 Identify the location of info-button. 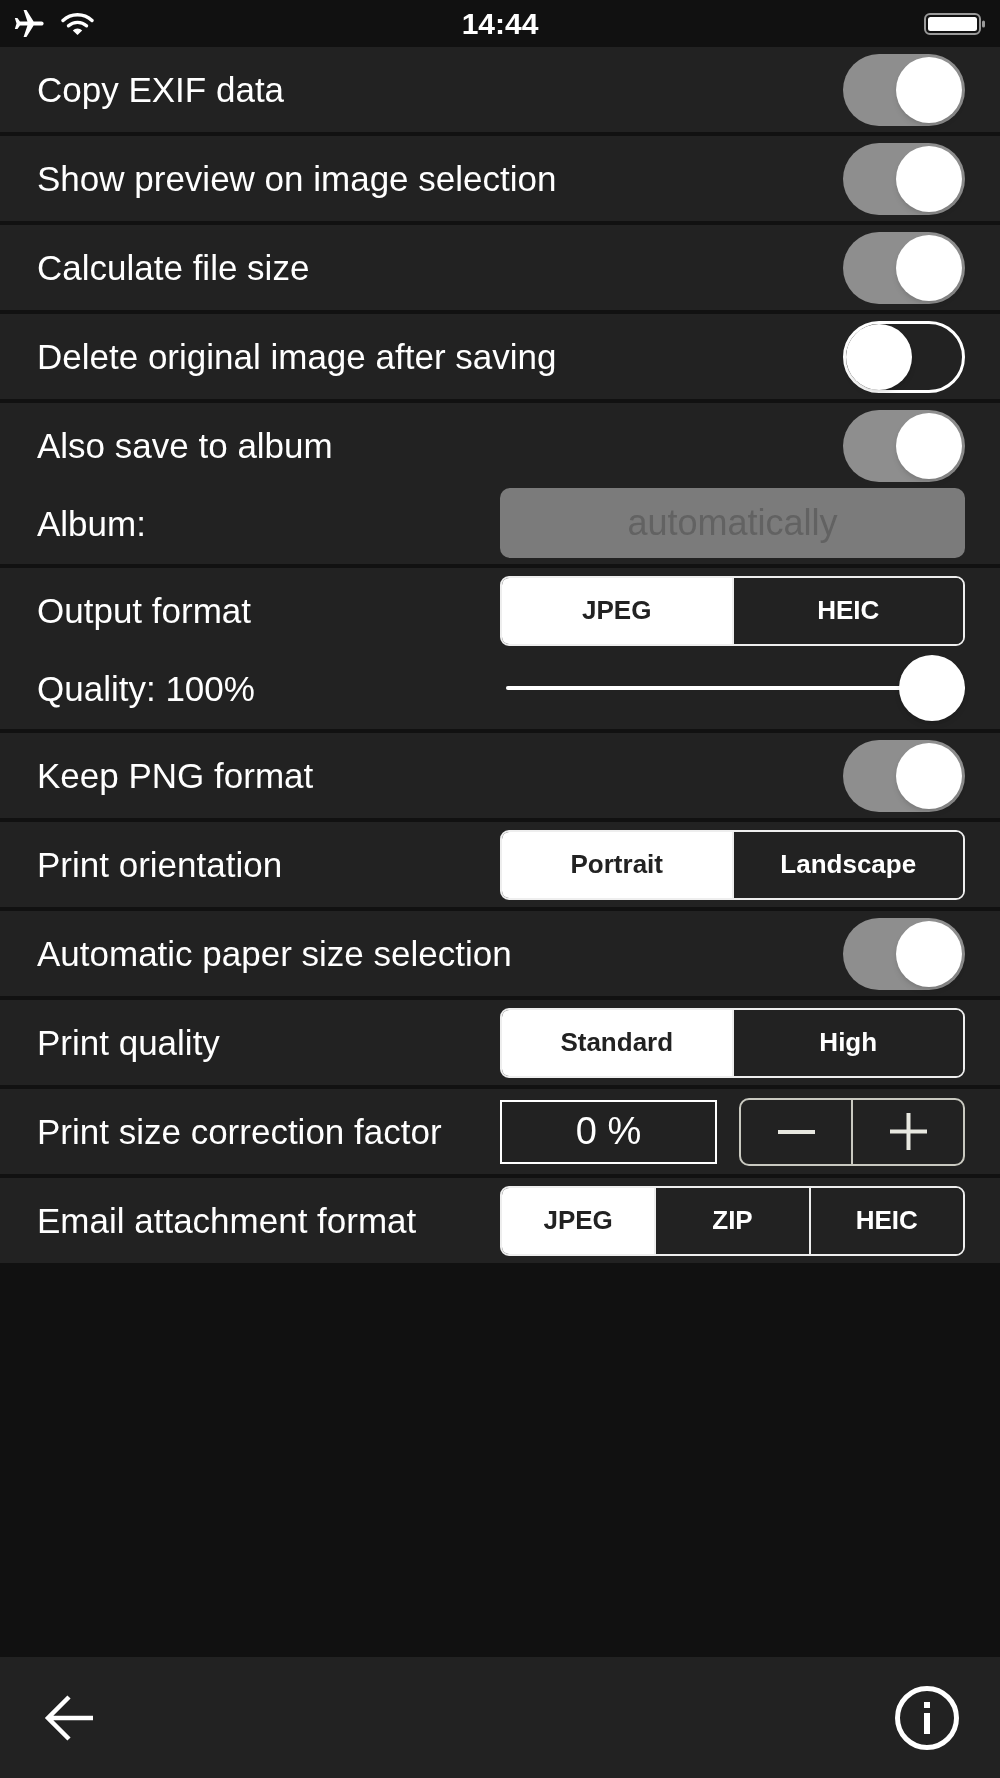
(927, 1717).